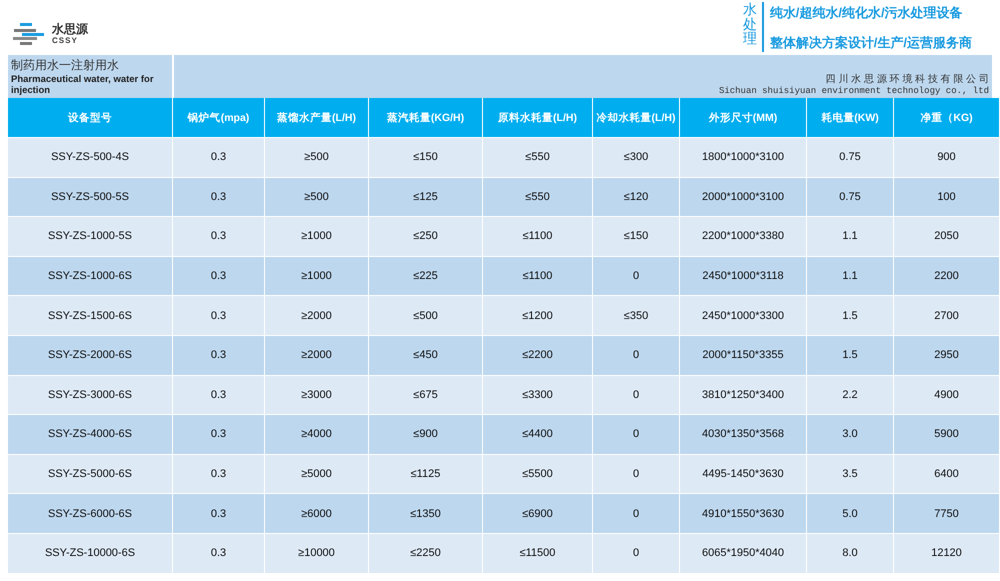  What do you see at coordinates (90, 474) in the screenshot?
I see `table-cell: SSY-ZS-5000-6S` at bounding box center [90, 474].